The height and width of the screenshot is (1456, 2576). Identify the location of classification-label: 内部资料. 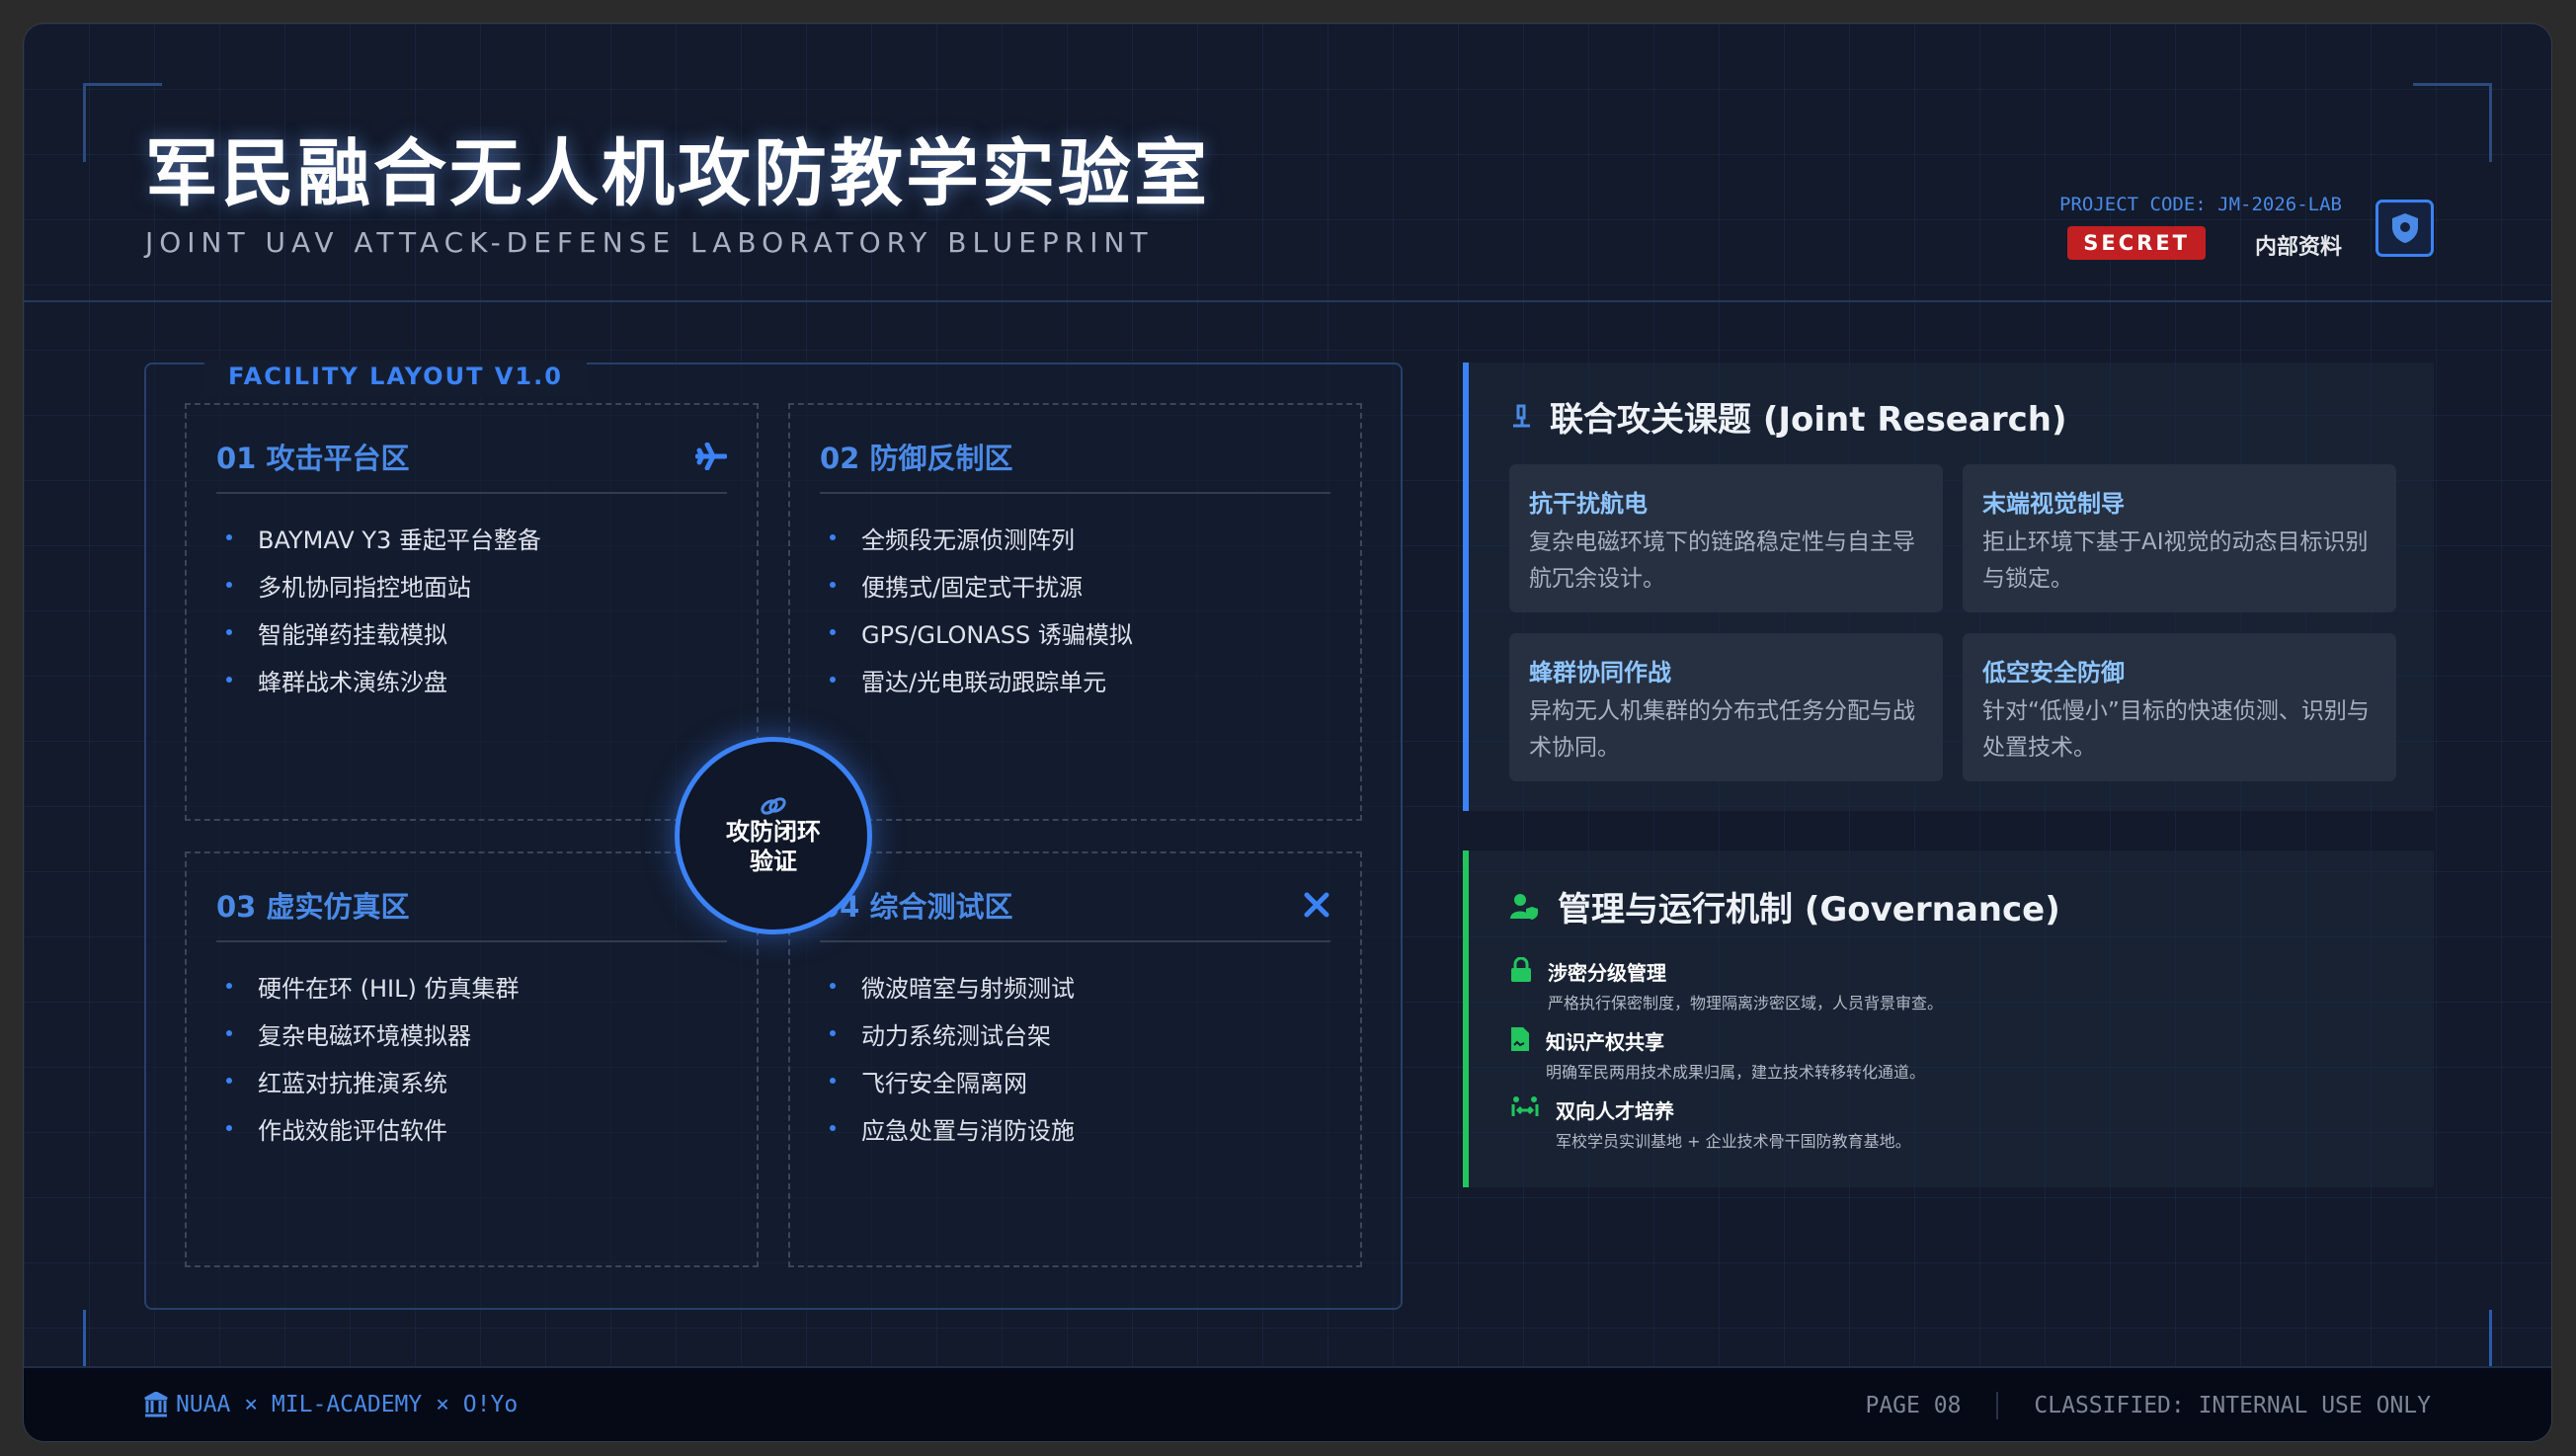
(2298, 247).